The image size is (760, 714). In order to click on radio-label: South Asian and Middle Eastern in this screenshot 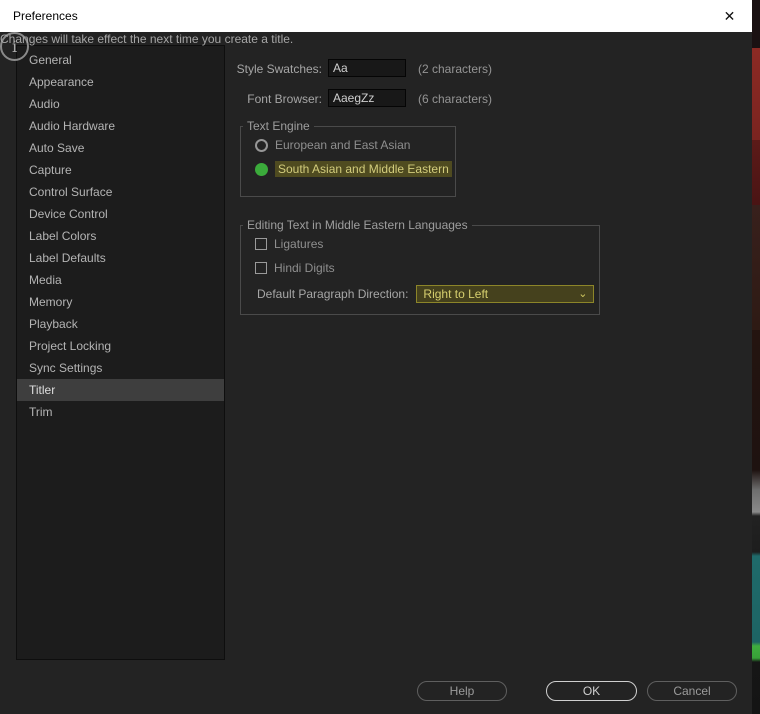, I will do `click(363, 169)`.